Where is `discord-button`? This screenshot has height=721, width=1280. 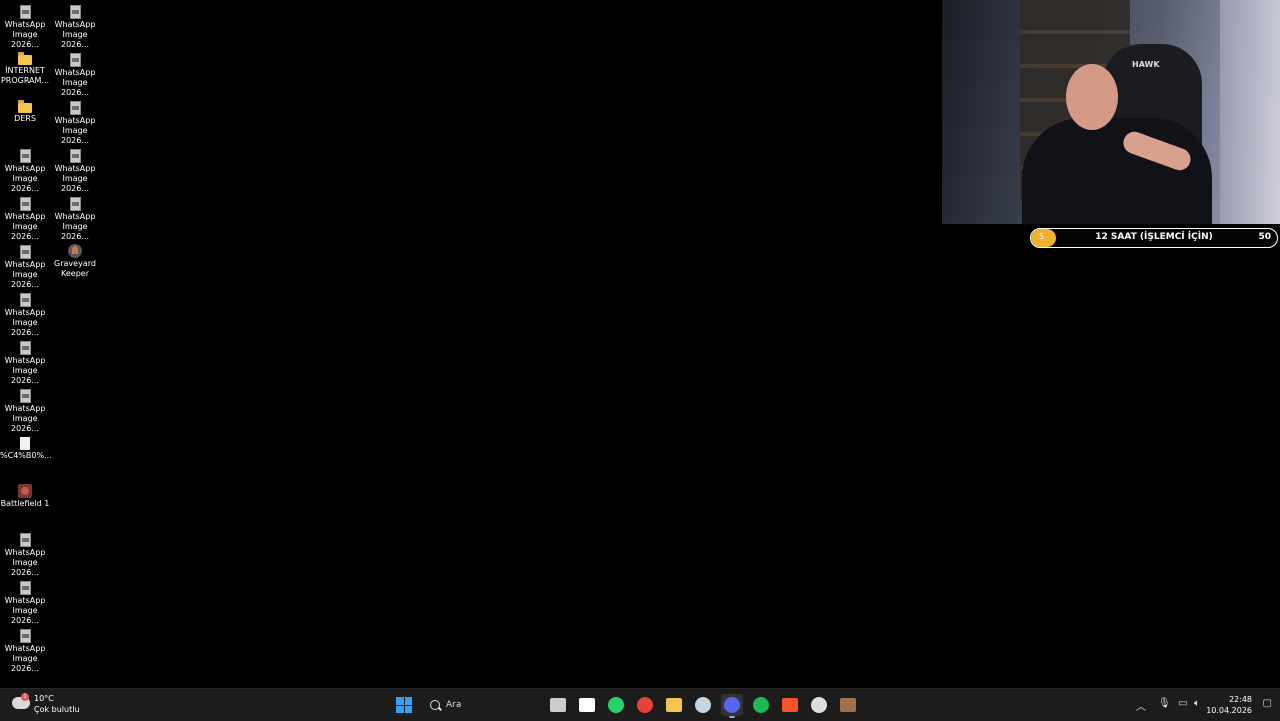
discord-button is located at coordinates (732, 706).